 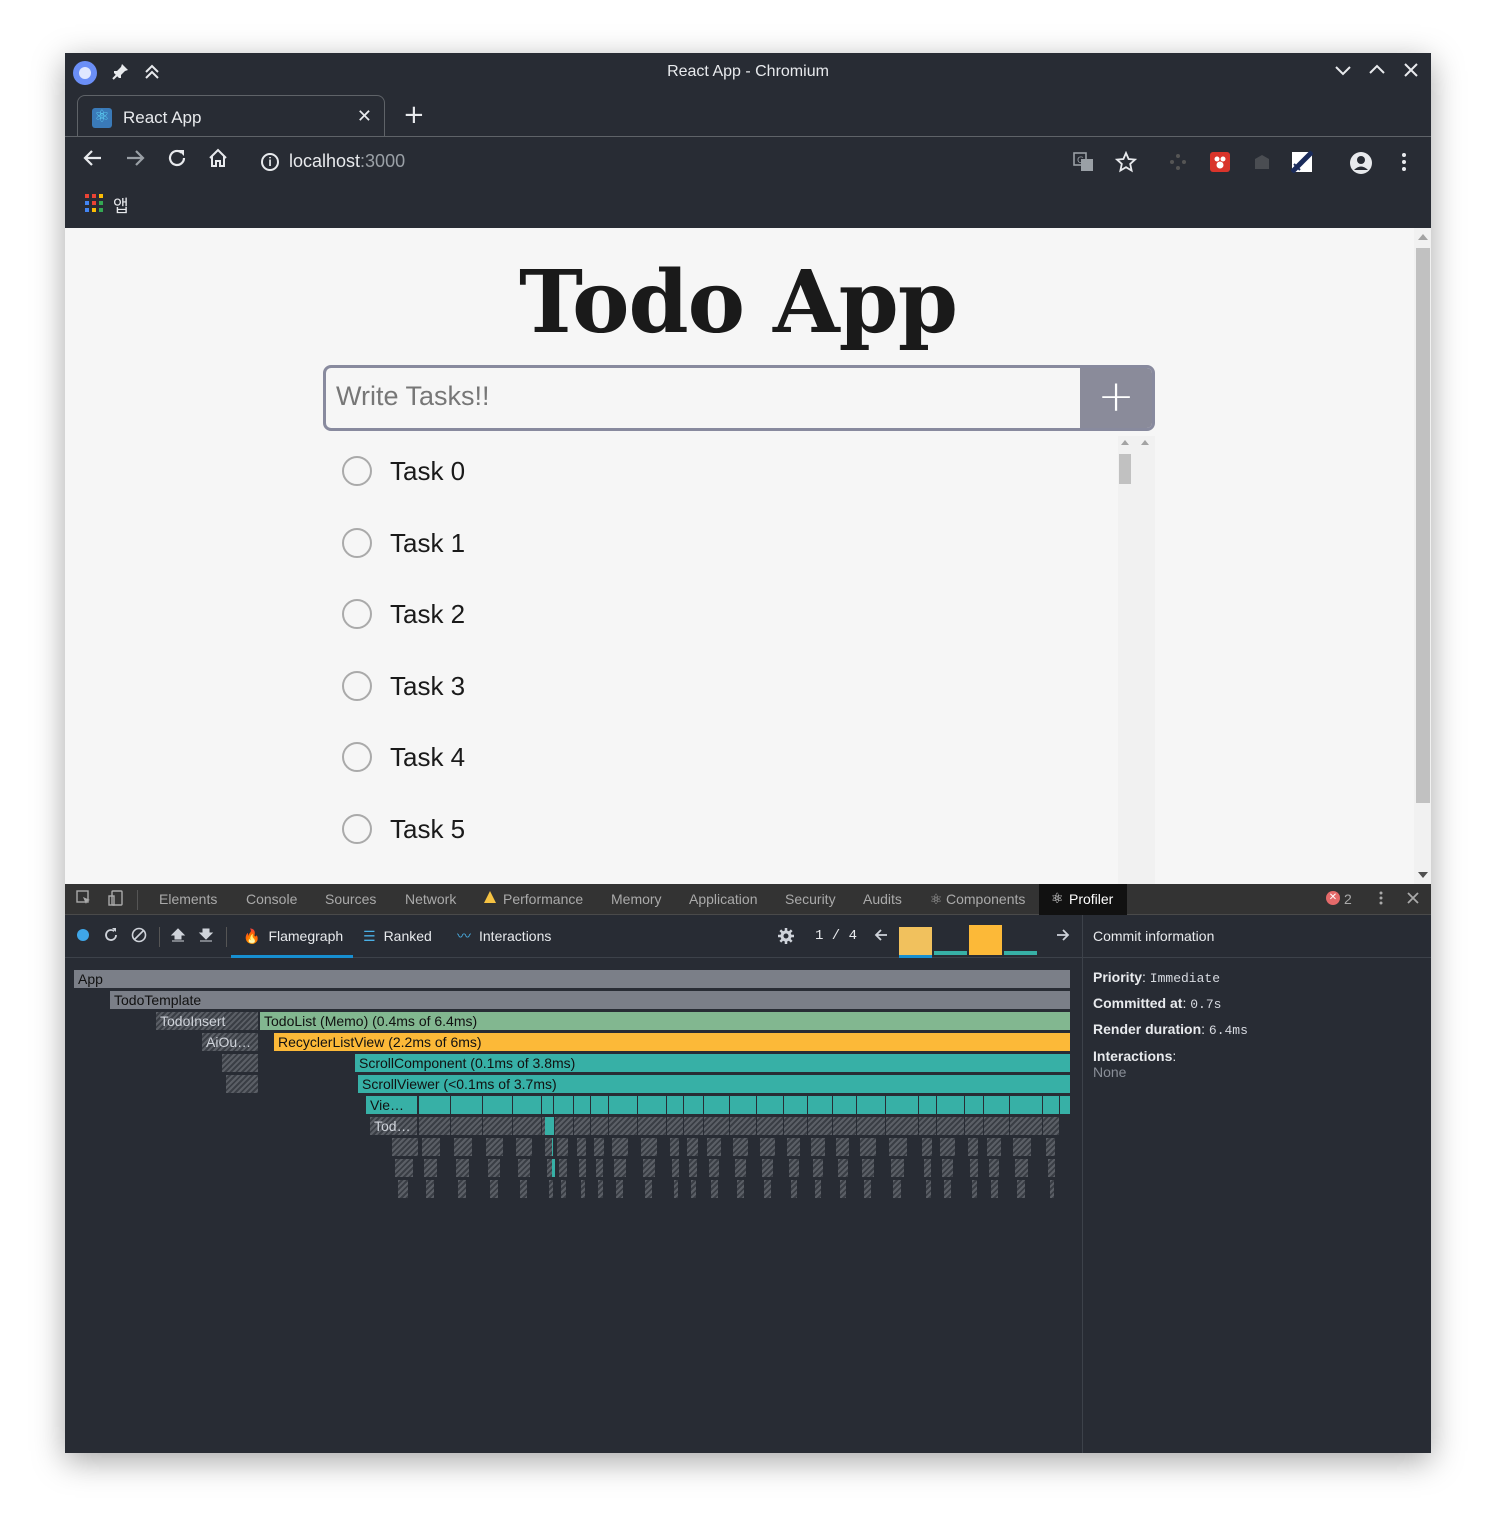 I want to click on bookmark-star-icon, so click(x=1126, y=161).